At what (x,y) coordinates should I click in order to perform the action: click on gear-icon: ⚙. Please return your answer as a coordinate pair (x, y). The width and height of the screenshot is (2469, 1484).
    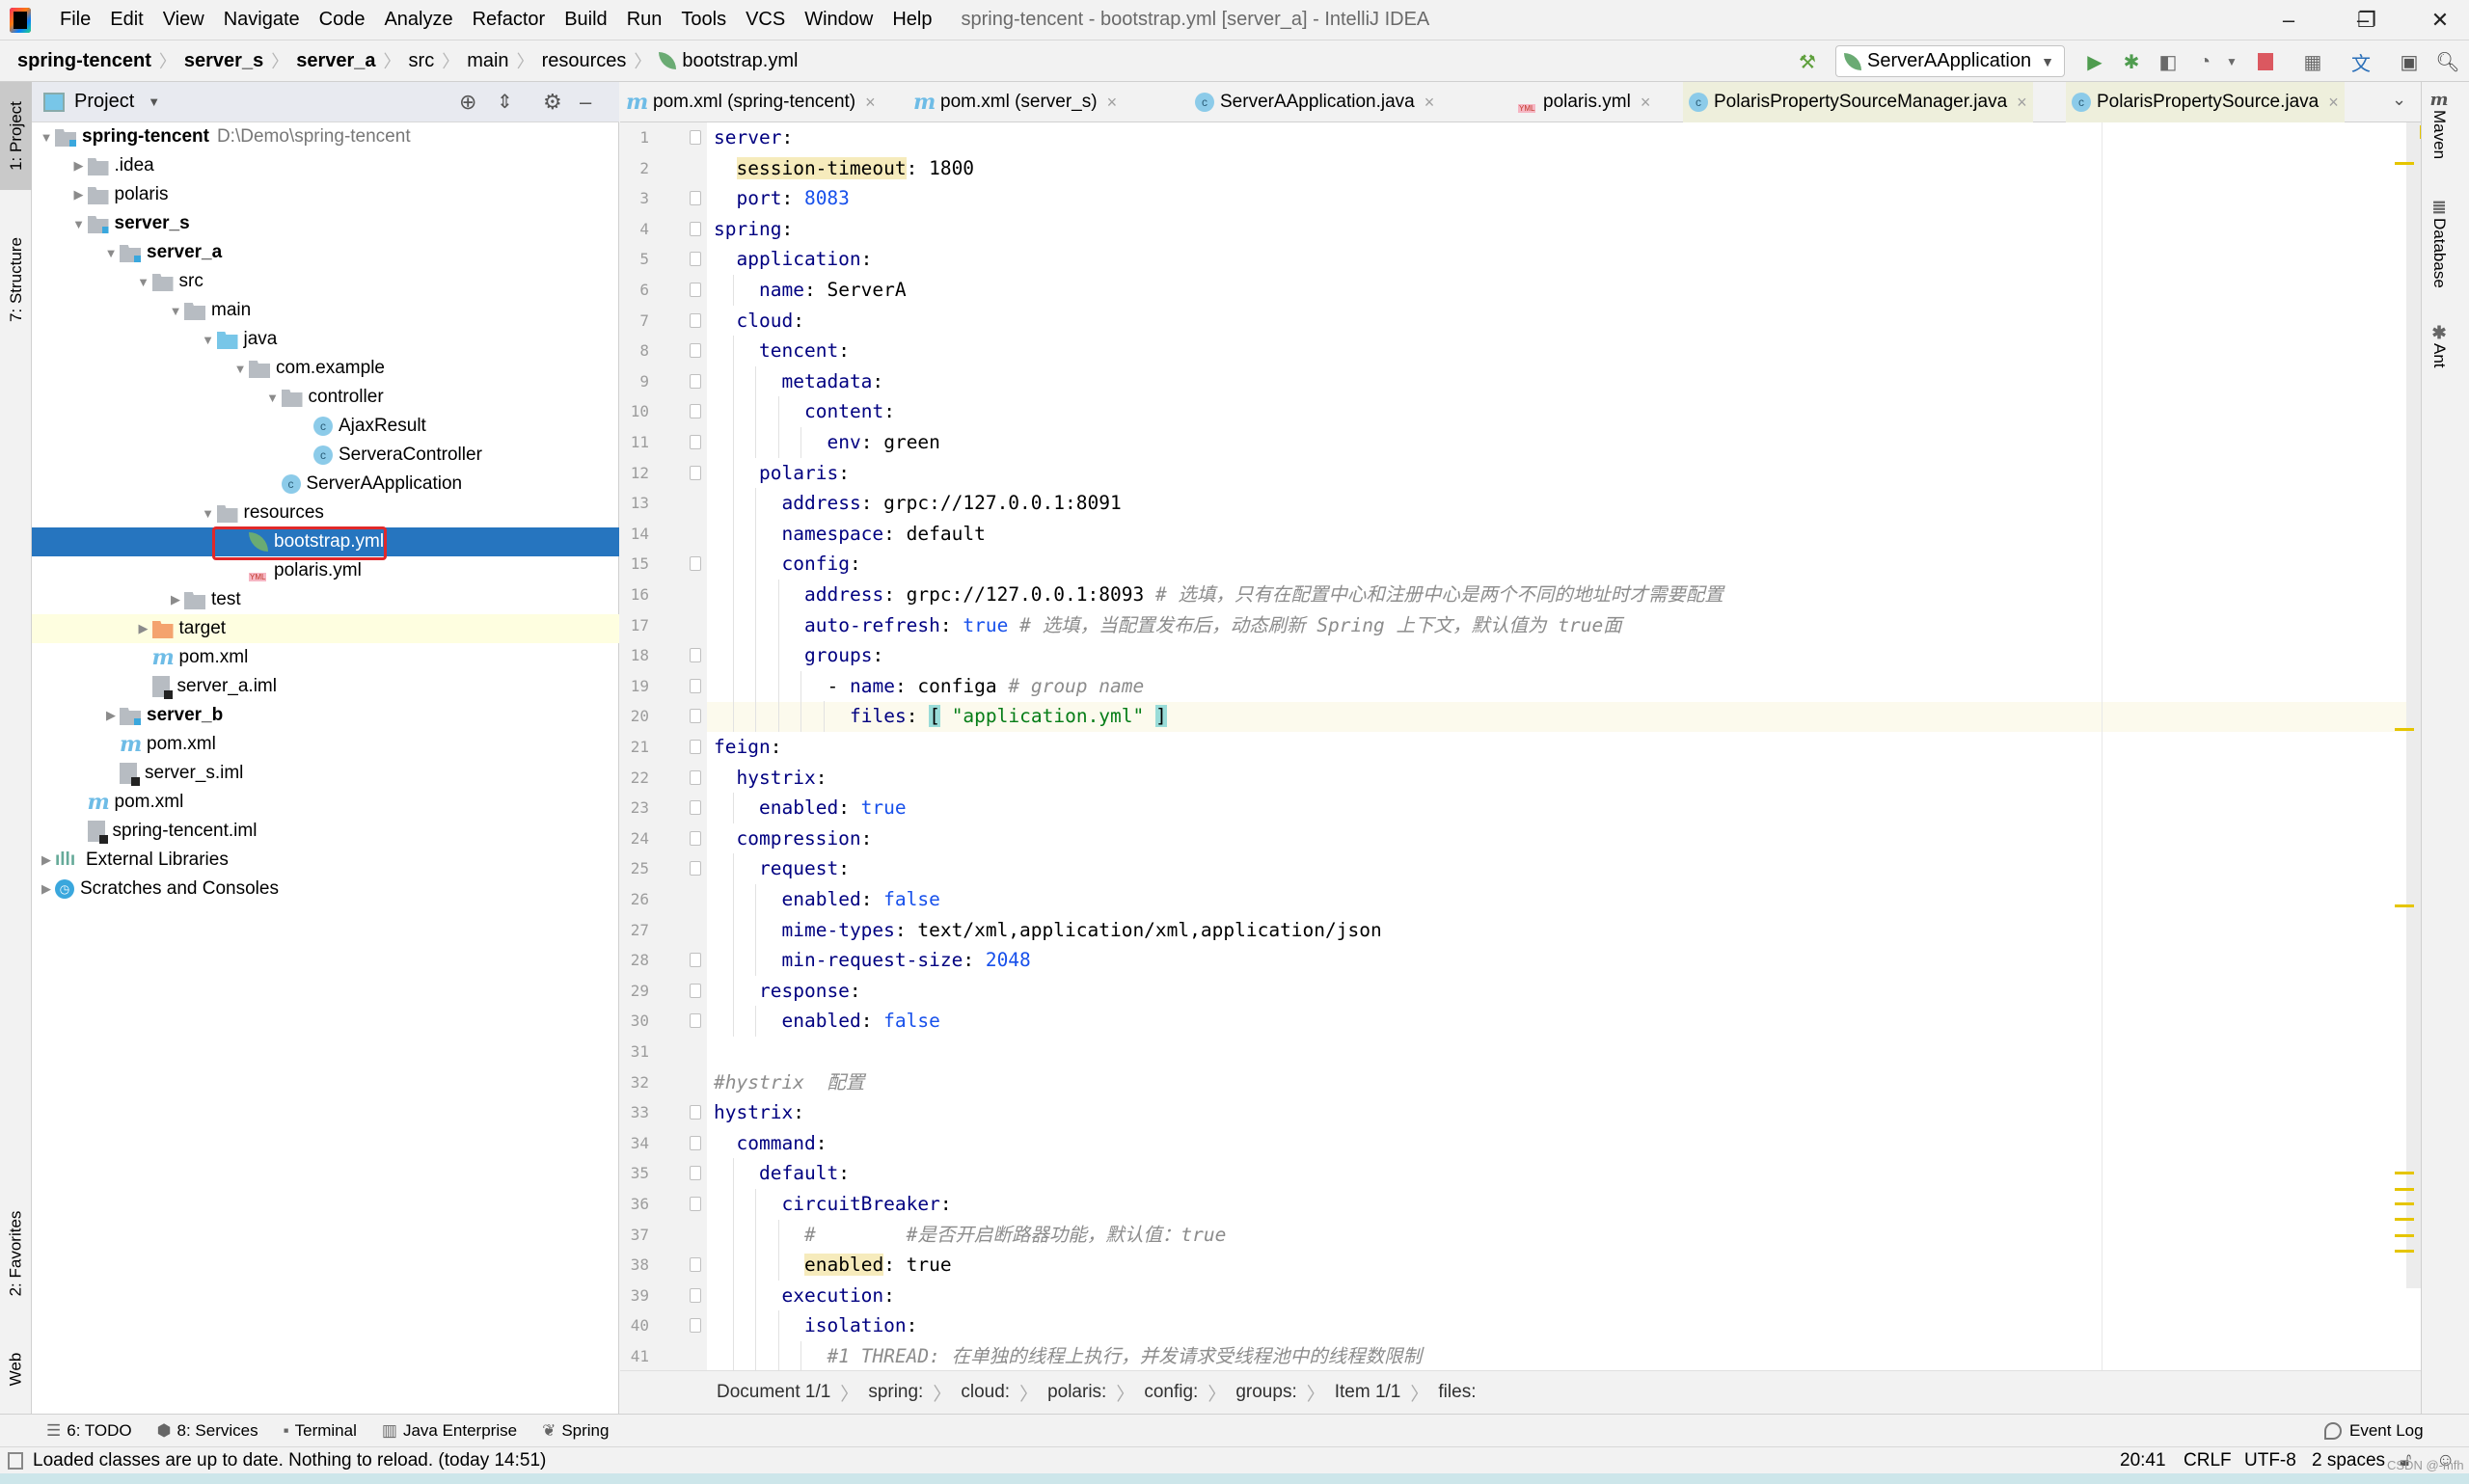
    Looking at the image, I should click on (553, 102).